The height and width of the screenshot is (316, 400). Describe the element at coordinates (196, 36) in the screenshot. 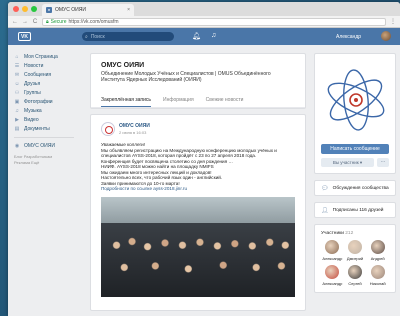

I see `notifications-bell-icon: 🔔︎` at that location.